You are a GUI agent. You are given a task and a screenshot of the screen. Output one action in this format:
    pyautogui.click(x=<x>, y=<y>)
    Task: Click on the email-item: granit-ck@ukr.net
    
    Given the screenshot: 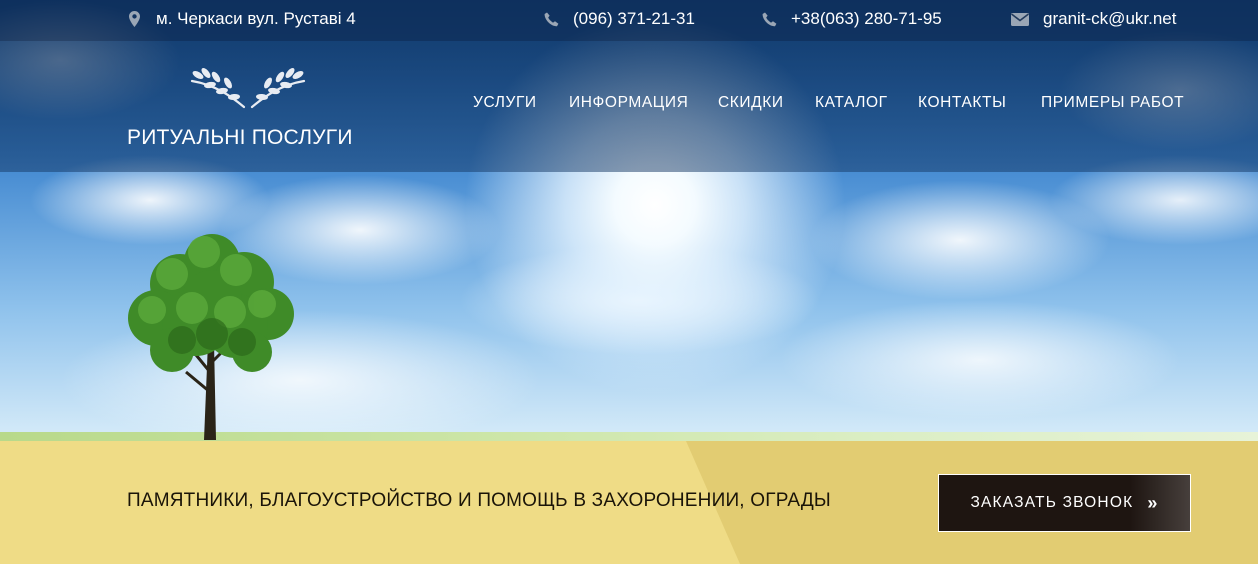 What is the action you would take?
    pyautogui.click(x=1093, y=19)
    